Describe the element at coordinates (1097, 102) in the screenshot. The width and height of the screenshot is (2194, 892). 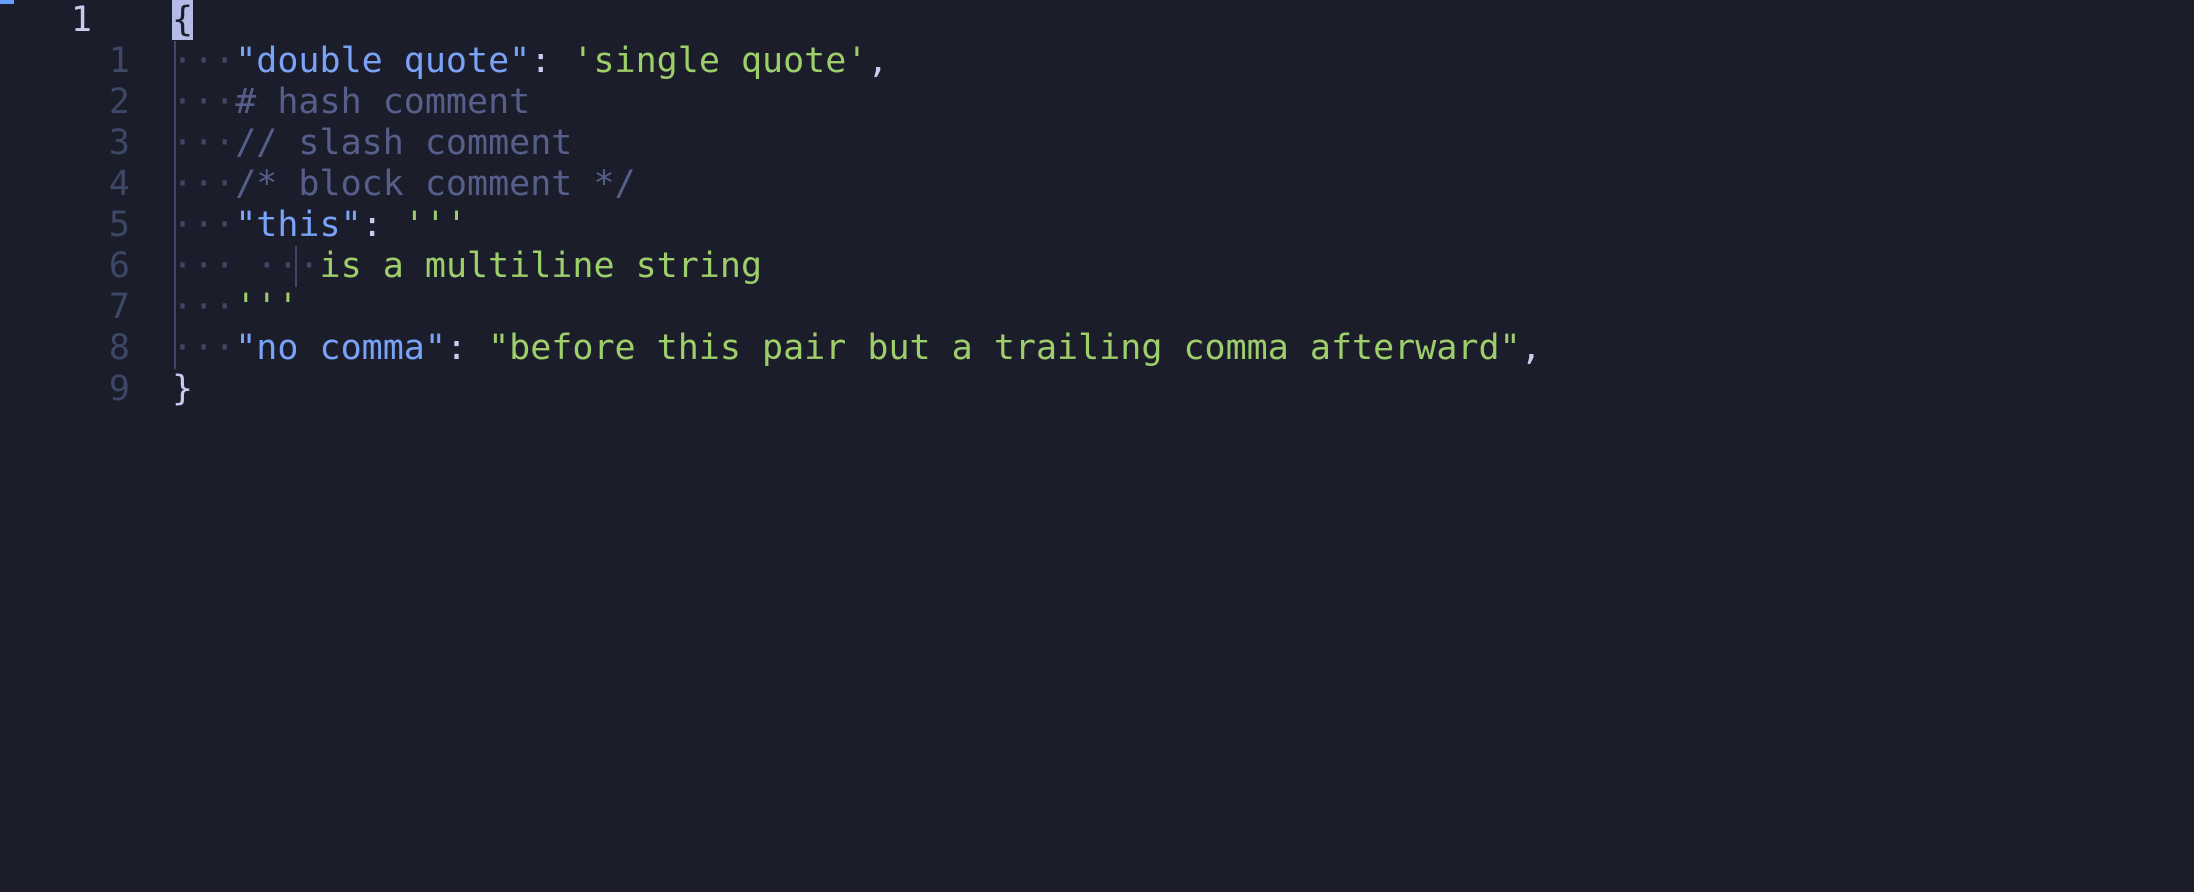
I see `code-line: 2 ···# hash comment` at that location.